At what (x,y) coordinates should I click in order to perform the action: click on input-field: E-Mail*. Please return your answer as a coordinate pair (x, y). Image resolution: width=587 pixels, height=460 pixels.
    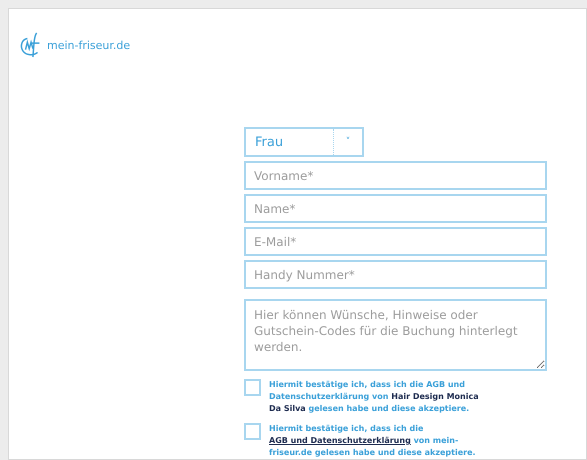
    Looking at the image, I should click on (395, 241).